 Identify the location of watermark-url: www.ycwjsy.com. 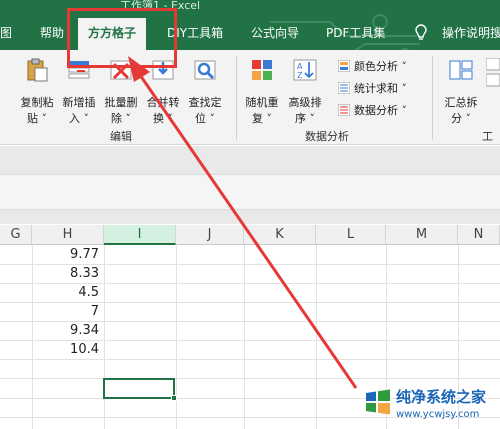
(438, 414).